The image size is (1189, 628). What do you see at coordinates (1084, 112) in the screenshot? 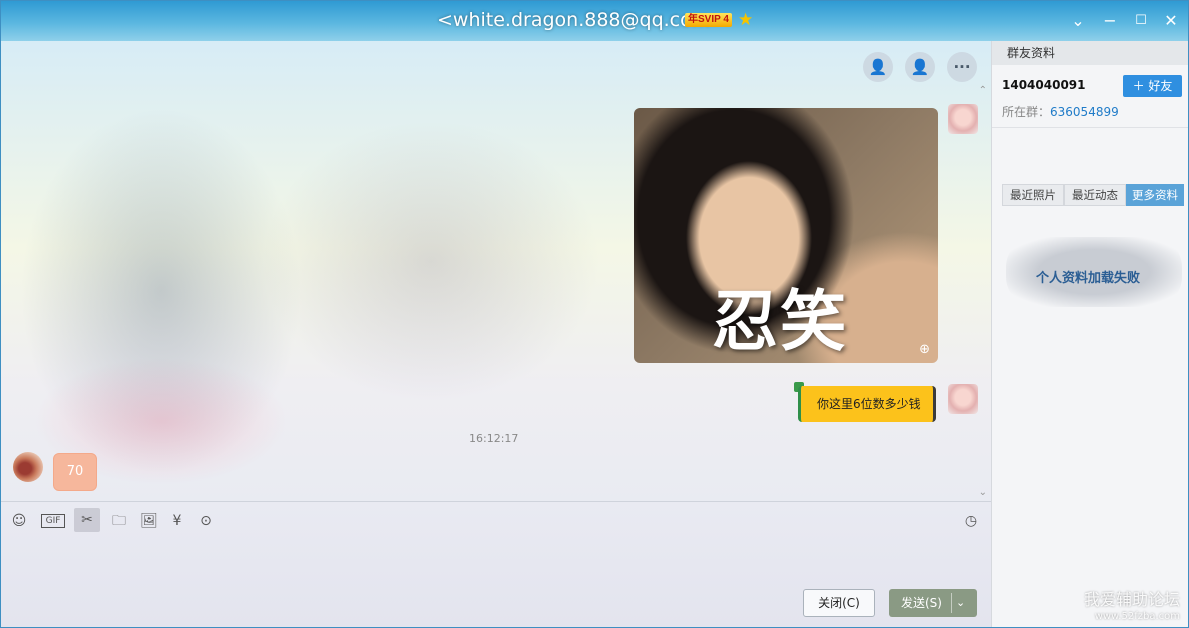
I see `group-number: 636054899` at bounding box center [1084, 112].